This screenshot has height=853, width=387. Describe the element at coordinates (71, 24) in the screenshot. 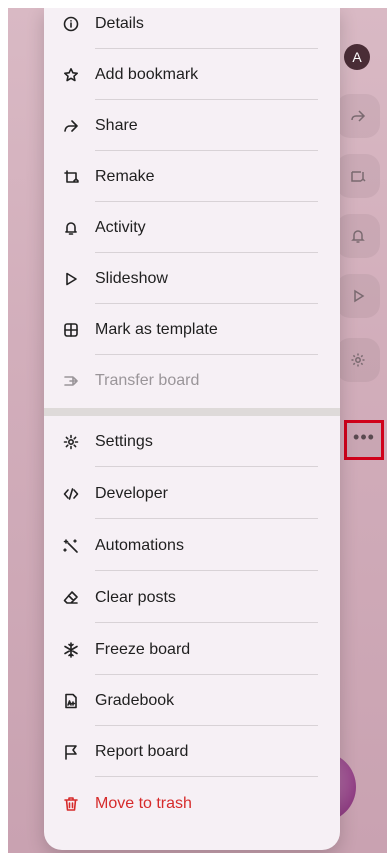

I see `info-icon` at that location.